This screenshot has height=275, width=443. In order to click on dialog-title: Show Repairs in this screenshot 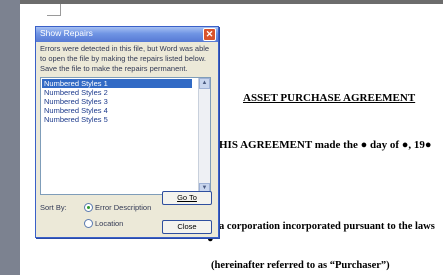, I will do `click(66, 33)`.